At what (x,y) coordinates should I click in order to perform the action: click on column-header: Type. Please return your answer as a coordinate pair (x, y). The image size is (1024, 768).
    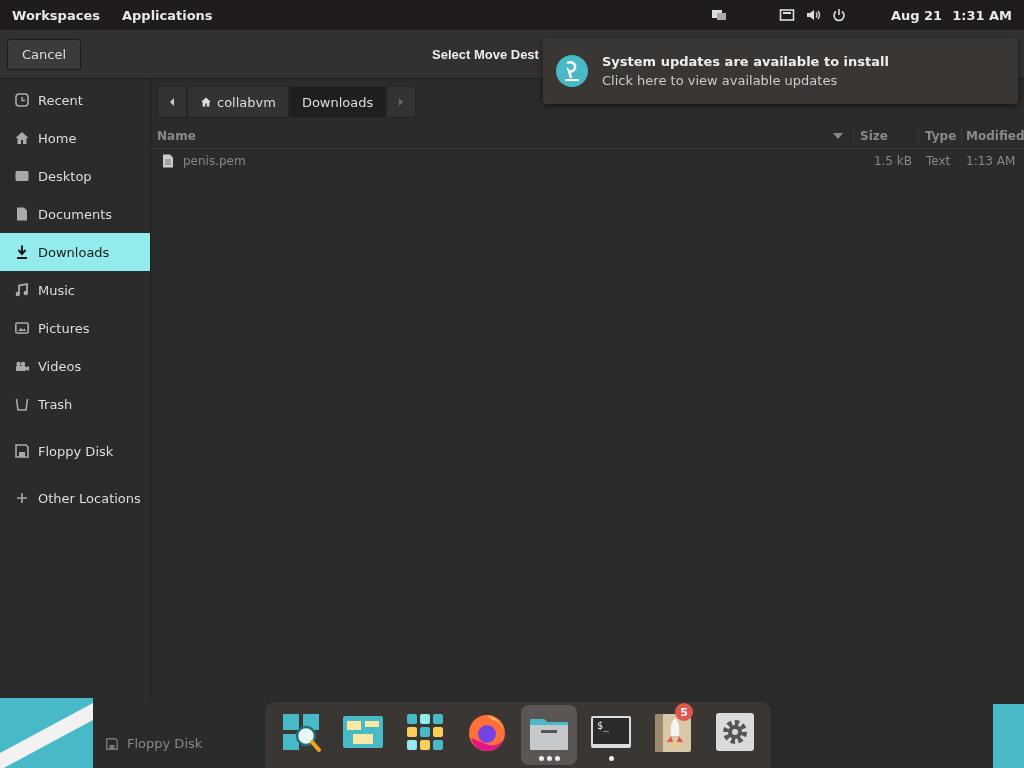
    Looking at the image, I should click on (939, 136).